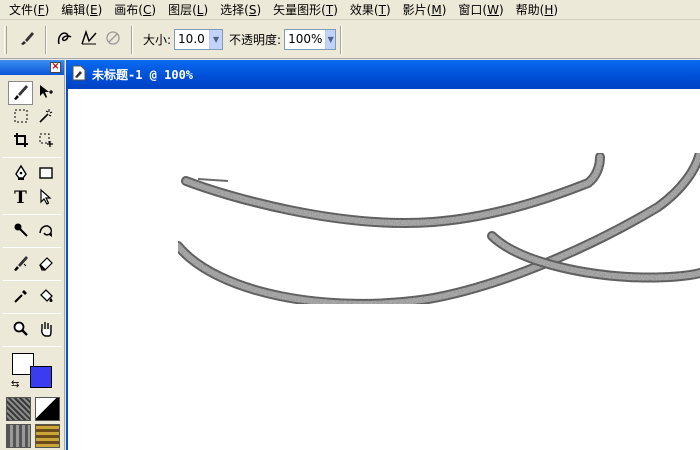 The image size is (700, 450). Describe the element at coordinates (32, 409) in the screenshot. I see `pattern-swatches` at that location.